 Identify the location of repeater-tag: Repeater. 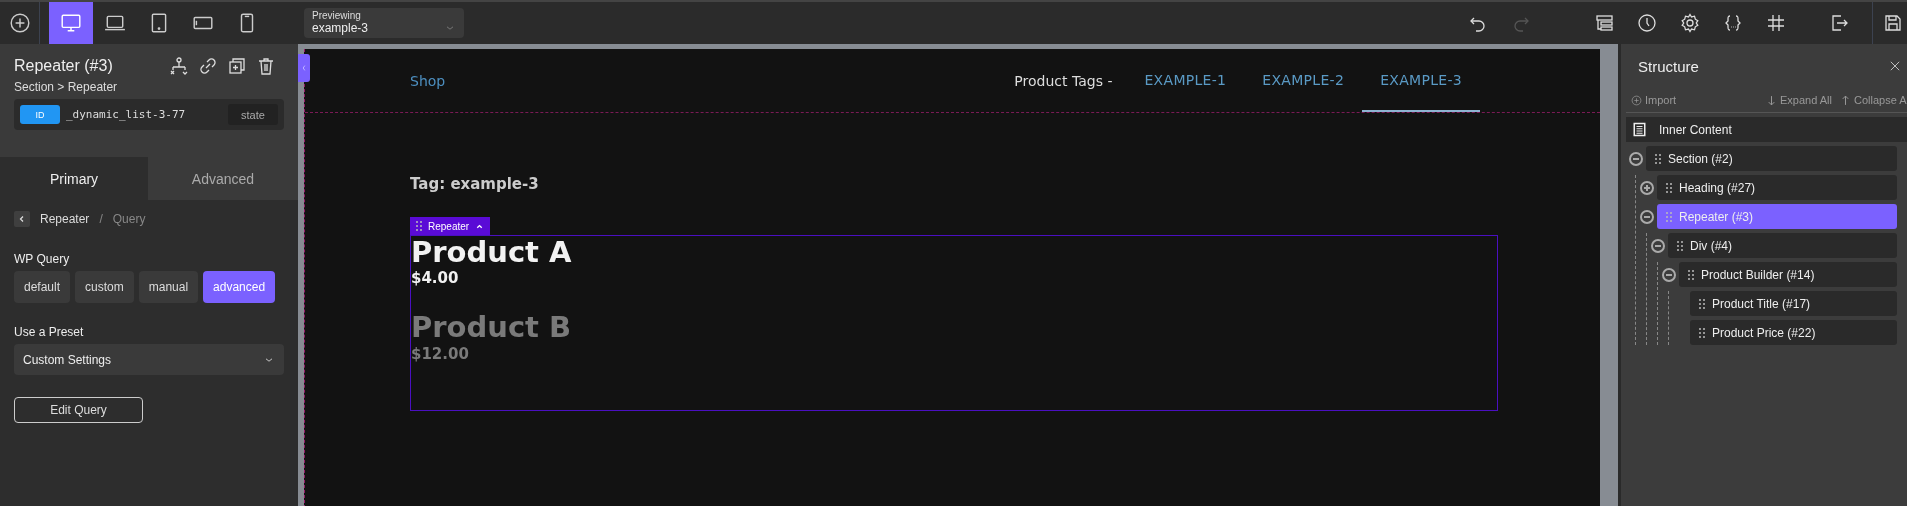
(450, 226).